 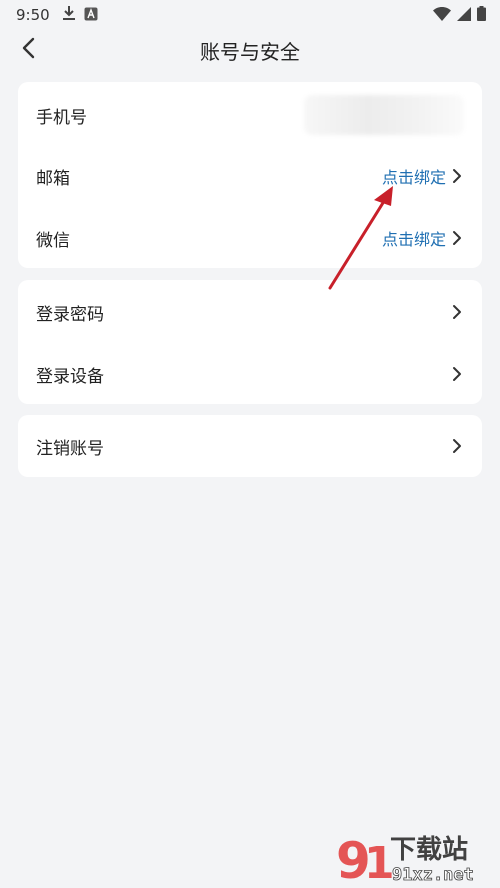 What do you see at coordinates (414, 238) in the screenshot?
I see `wechat-bind-link: 点击绑定` at bounding box center [414, 238].